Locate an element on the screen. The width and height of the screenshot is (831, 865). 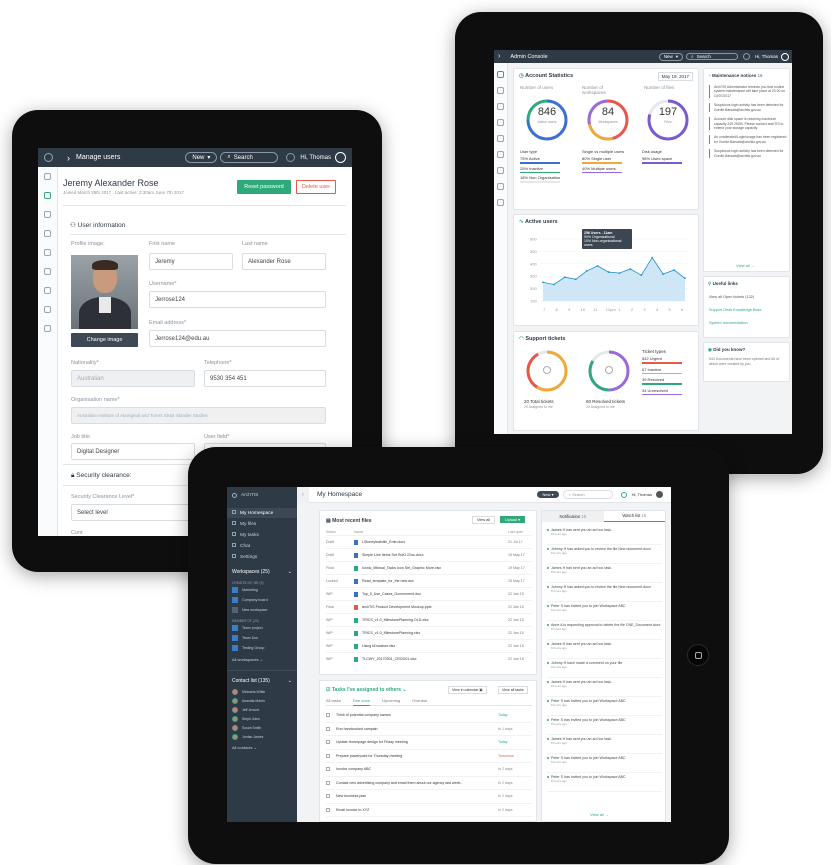
clearance-select: Select level is located at coordinates (133, 512).